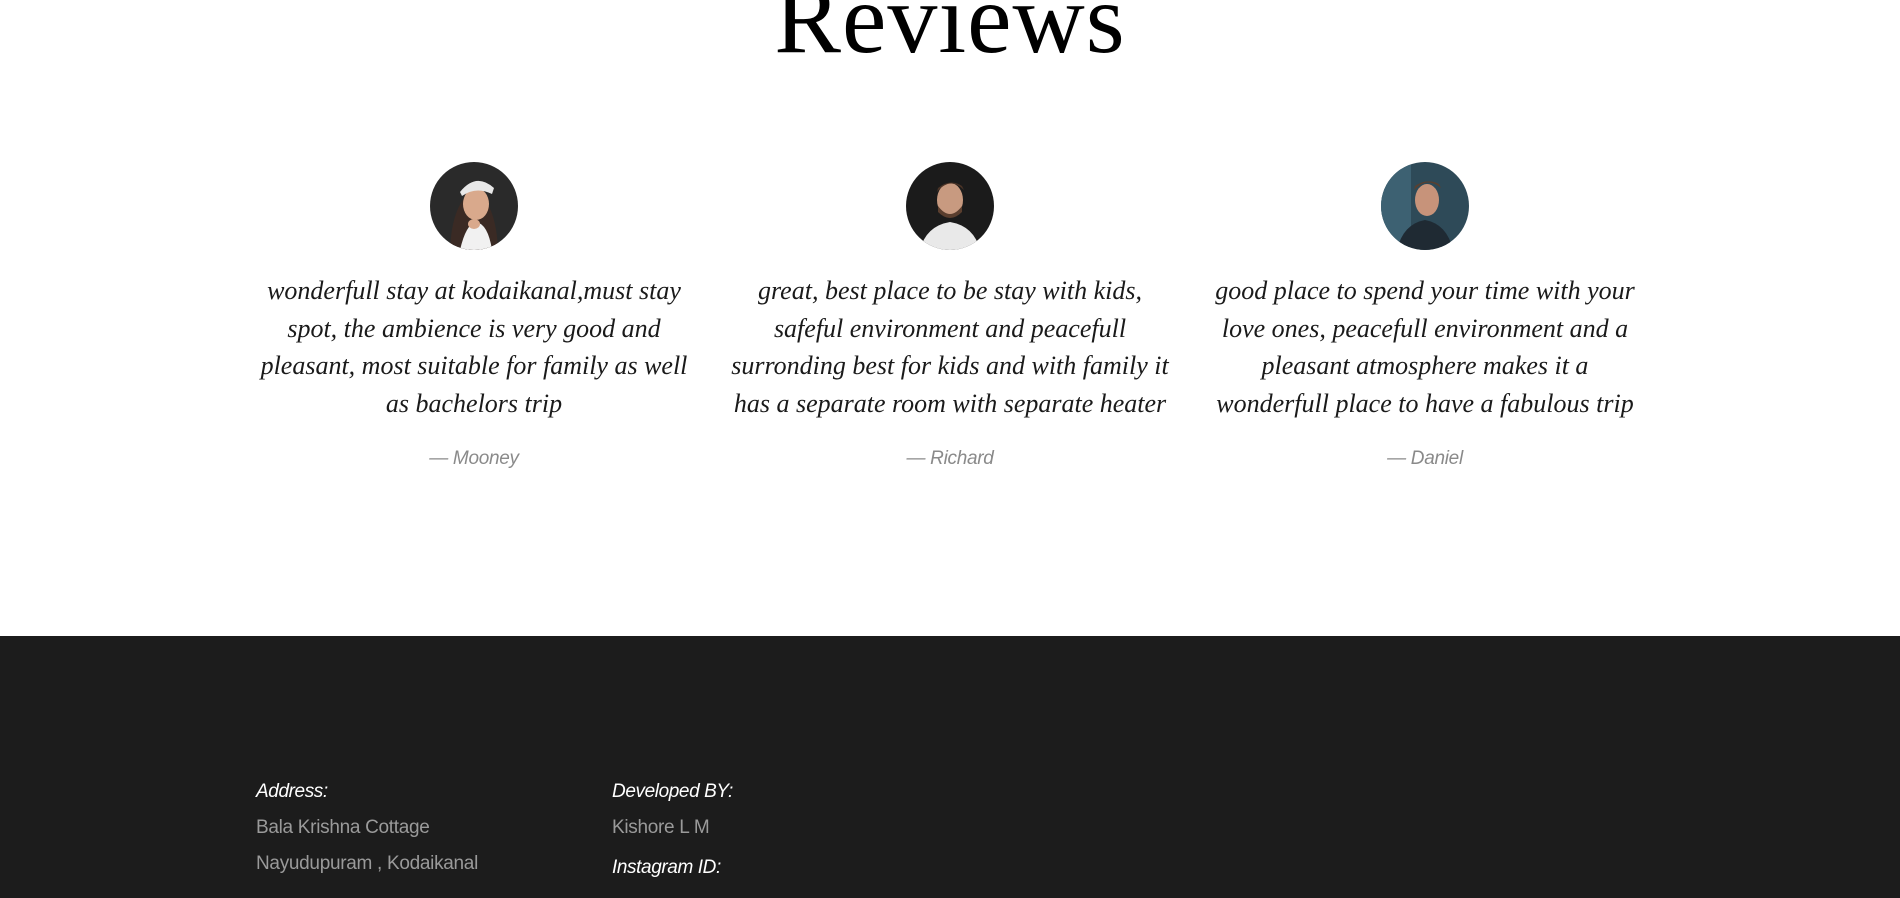 The image size is (1900, 898). Describe the element at coordinates (343, 827) in the screenshot. I see `address-line: Bala Krishna Cottage` at that location.